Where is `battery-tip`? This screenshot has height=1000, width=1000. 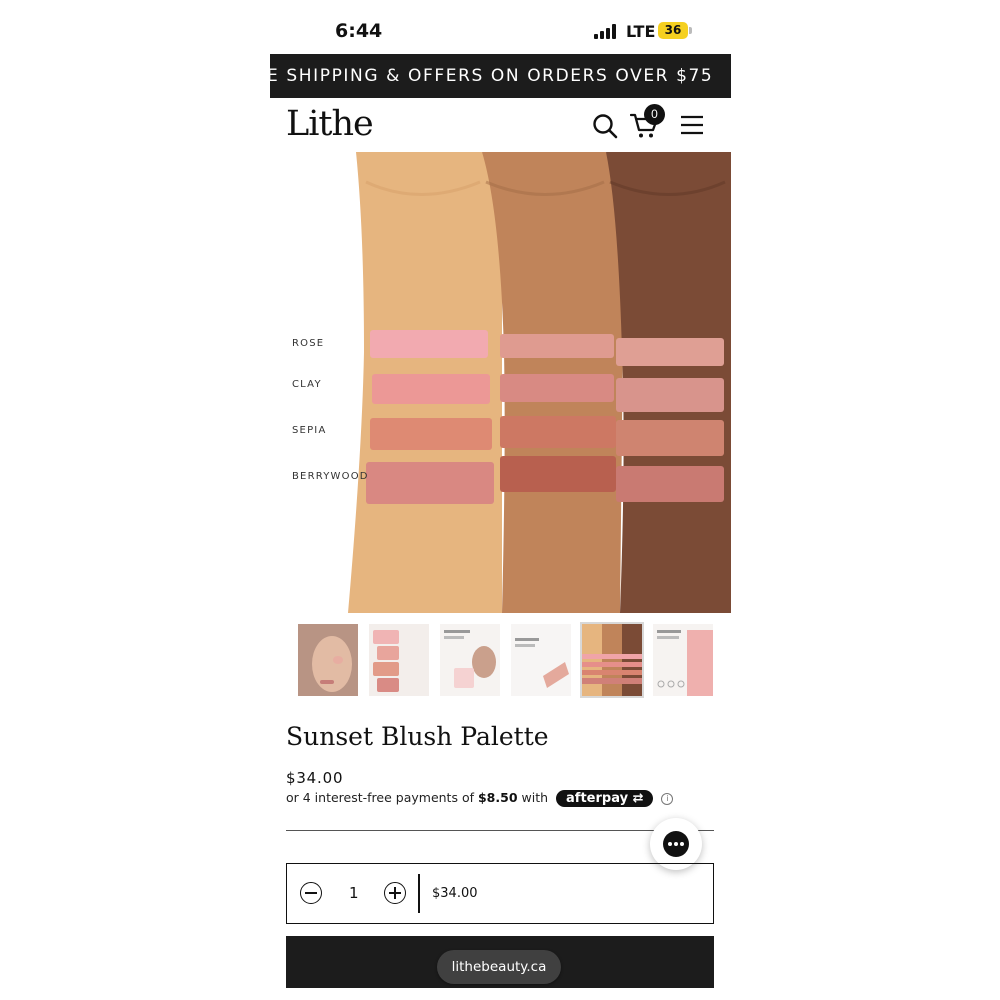
battery-tip is located at coordinates (690, 30).